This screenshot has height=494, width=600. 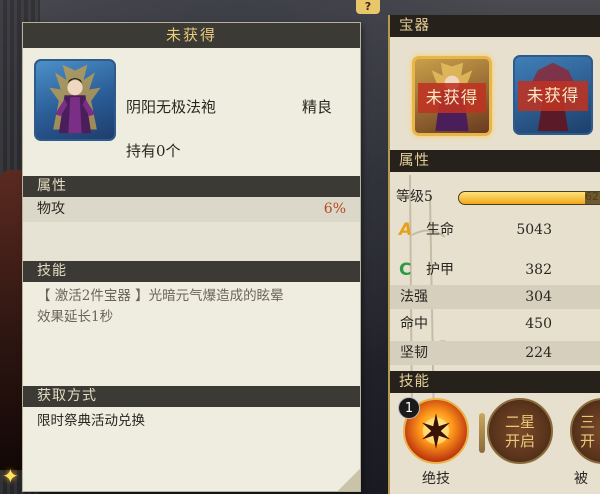 What do you see at coordinates (405, 270) in the screenshot?
I see `armor-c-icon: C` at bounding box center [405, 270].